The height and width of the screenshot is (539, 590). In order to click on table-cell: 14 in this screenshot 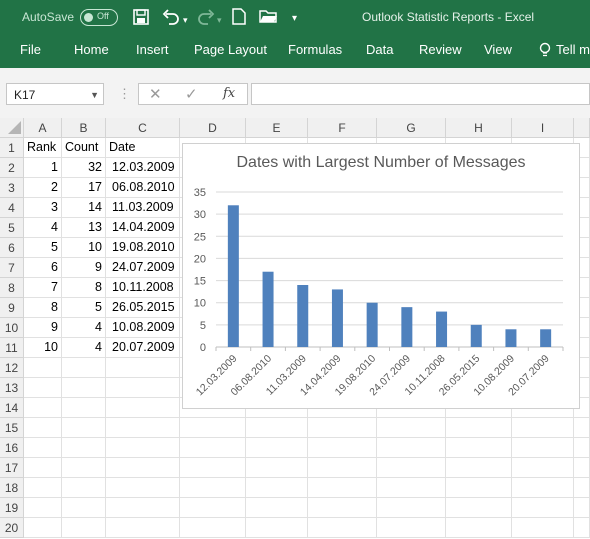, I will do `click(84, 208)`.